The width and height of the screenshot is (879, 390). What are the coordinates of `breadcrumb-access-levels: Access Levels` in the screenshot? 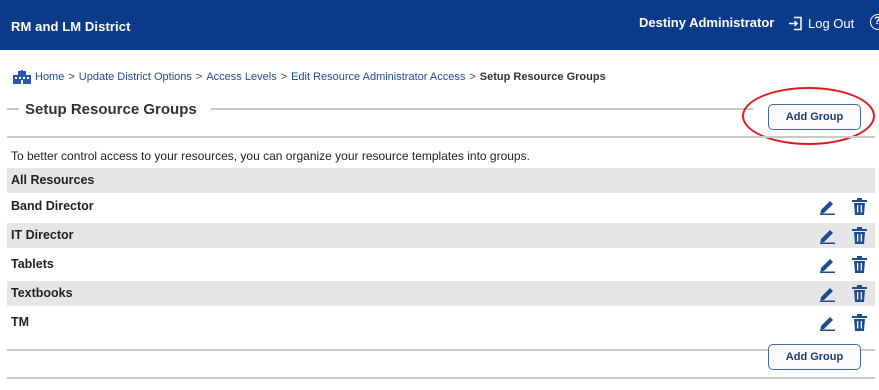 It's located at (241, 77).